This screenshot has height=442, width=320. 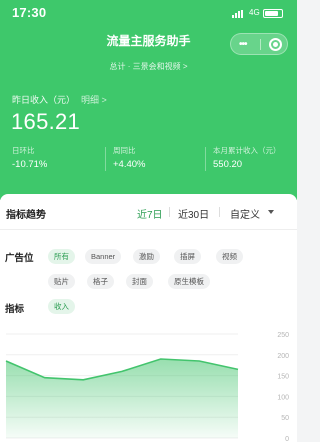 What do you see at coordinates (238, 14) in the screenshot?
I see `signal-icon` at bounding box center [238, 14].